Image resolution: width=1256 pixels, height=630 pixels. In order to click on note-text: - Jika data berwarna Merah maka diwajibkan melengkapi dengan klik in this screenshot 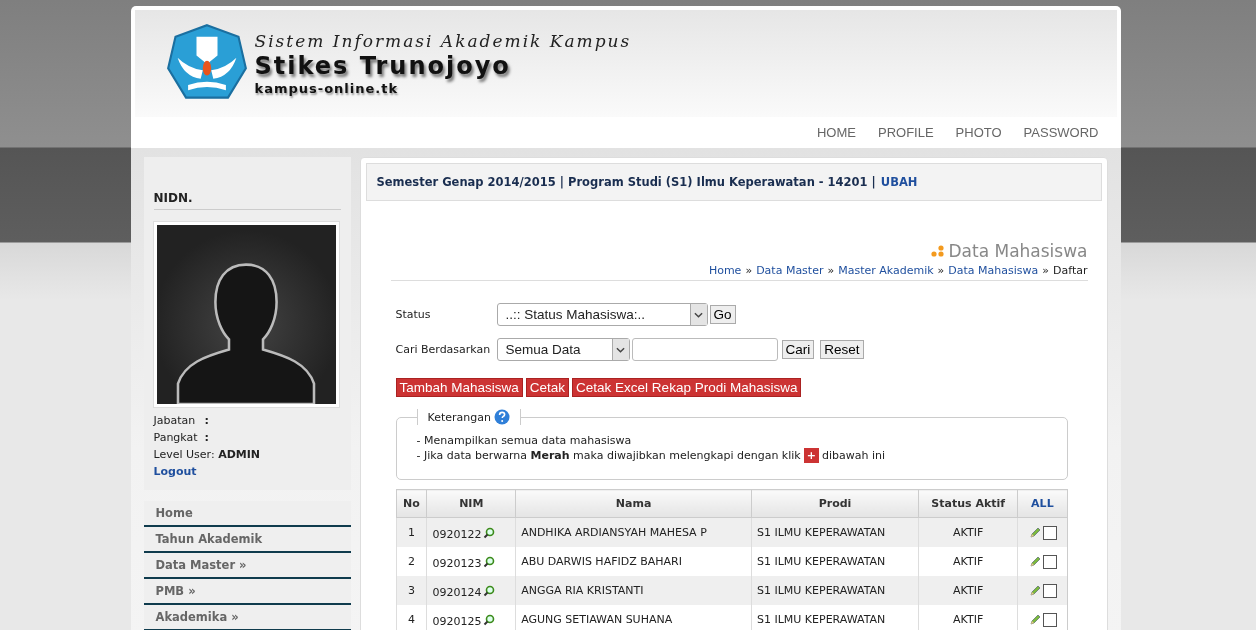, I will do `click(608, 455)`.